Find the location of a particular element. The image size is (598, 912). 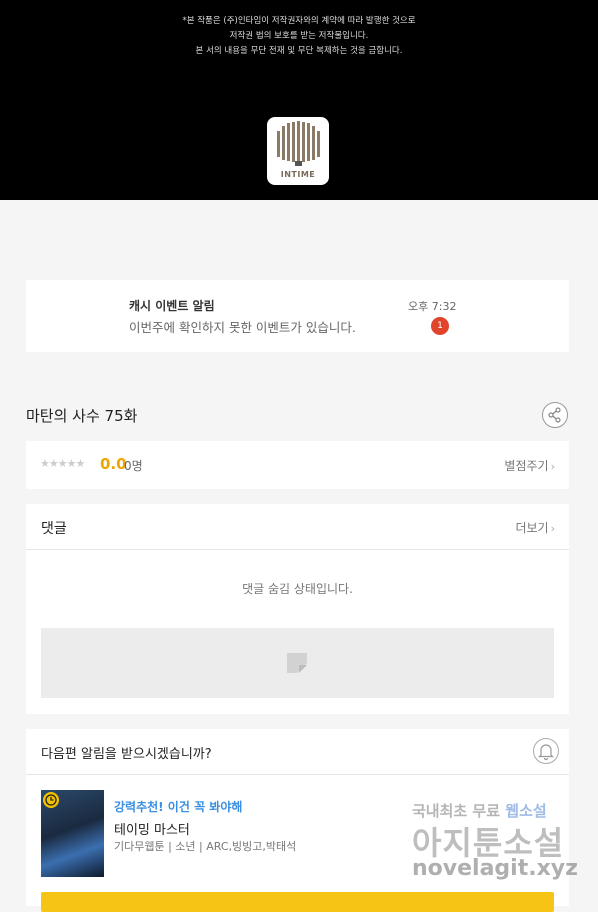

give-rating-label: 별점주기 is located at coordinates (526, 466).